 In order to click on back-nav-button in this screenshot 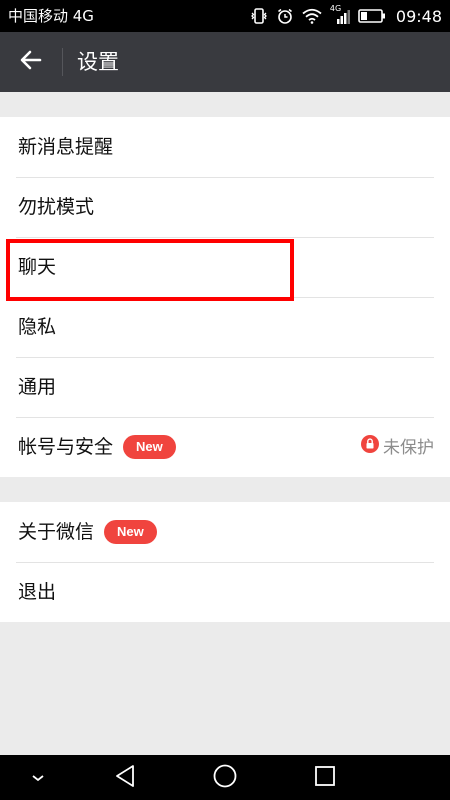, I will do `click(125, 777)`.